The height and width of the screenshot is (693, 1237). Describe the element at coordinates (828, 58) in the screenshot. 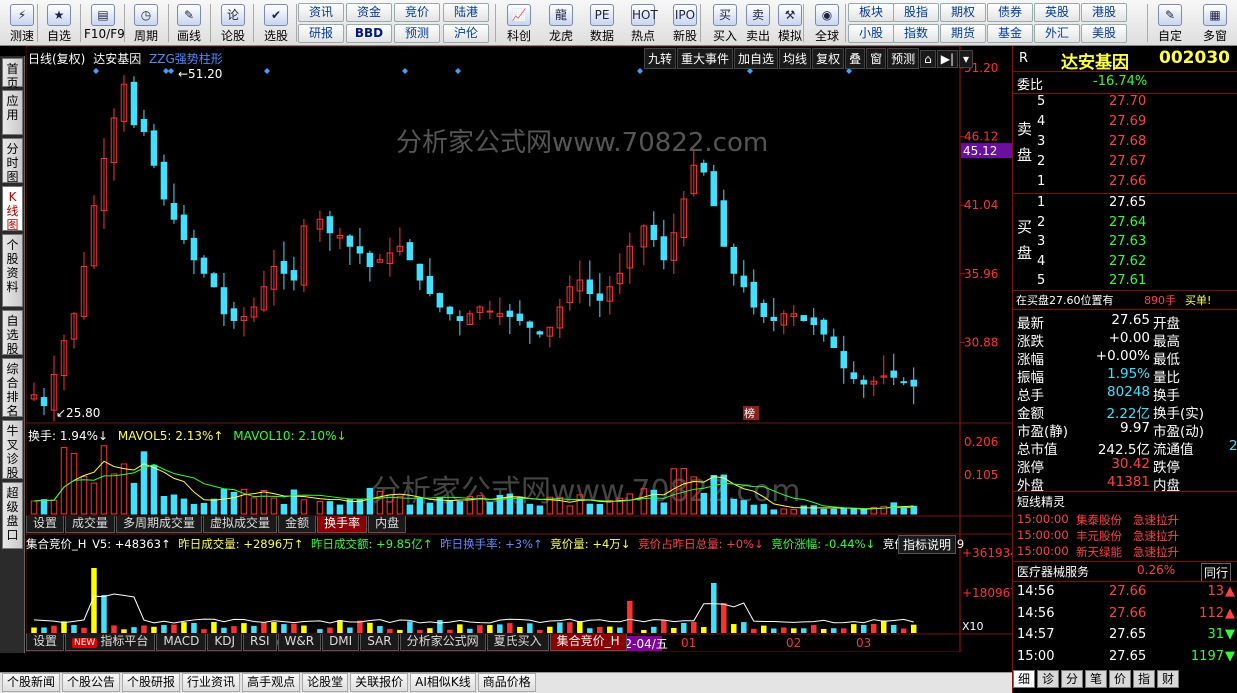

I see `chart-top-button-4: 复权` at that location.